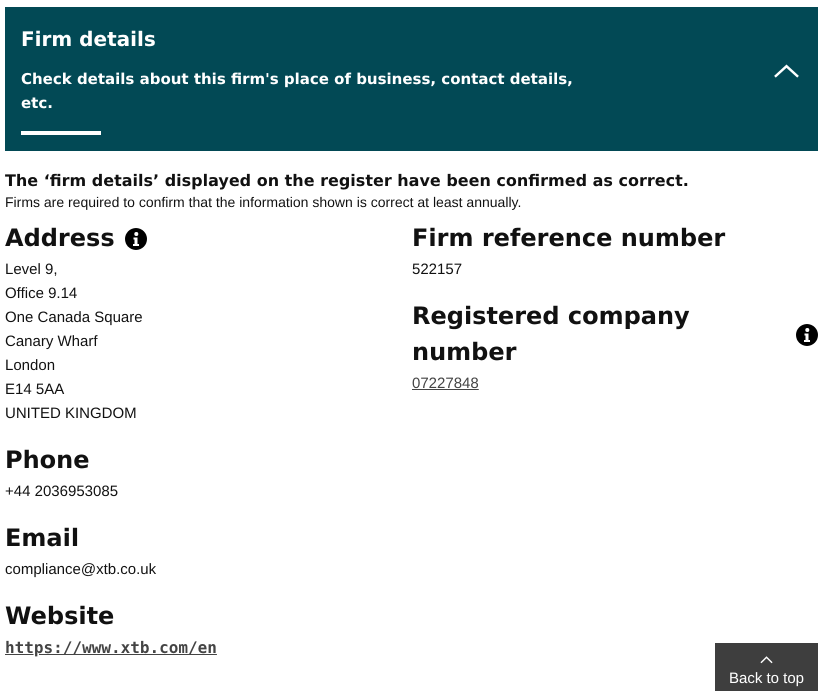  What do you see at coordinates (263, 202) in the screenshot?
I see `confirmation-note: Firms are required to confirm that the information shown is correct at least annually.` at bounding box center [263, 202].